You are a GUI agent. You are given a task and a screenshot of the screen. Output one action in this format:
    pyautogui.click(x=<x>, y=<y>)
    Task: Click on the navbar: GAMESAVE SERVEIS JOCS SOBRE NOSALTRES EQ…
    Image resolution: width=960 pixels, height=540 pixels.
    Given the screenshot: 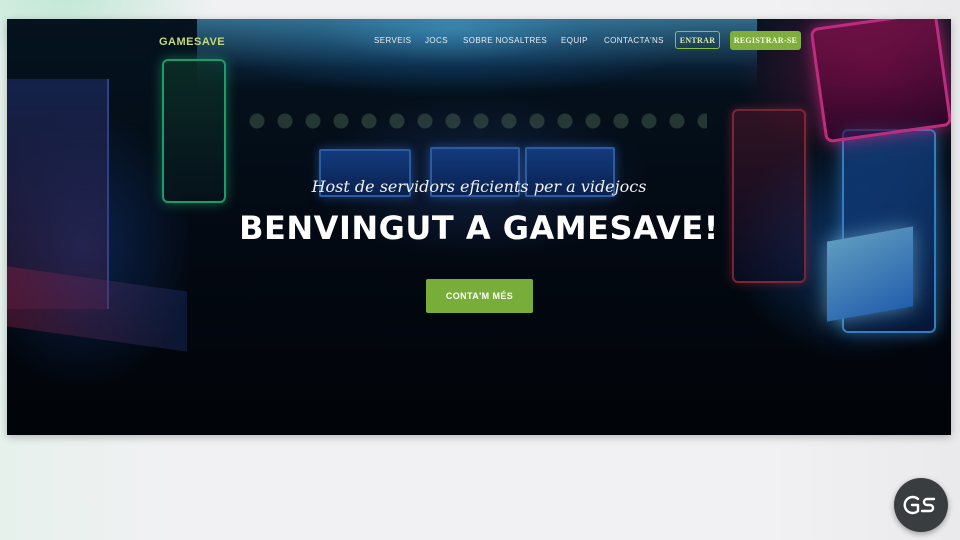 What is the action you would take?
    pyautogui.click(x=479, y=42)
    